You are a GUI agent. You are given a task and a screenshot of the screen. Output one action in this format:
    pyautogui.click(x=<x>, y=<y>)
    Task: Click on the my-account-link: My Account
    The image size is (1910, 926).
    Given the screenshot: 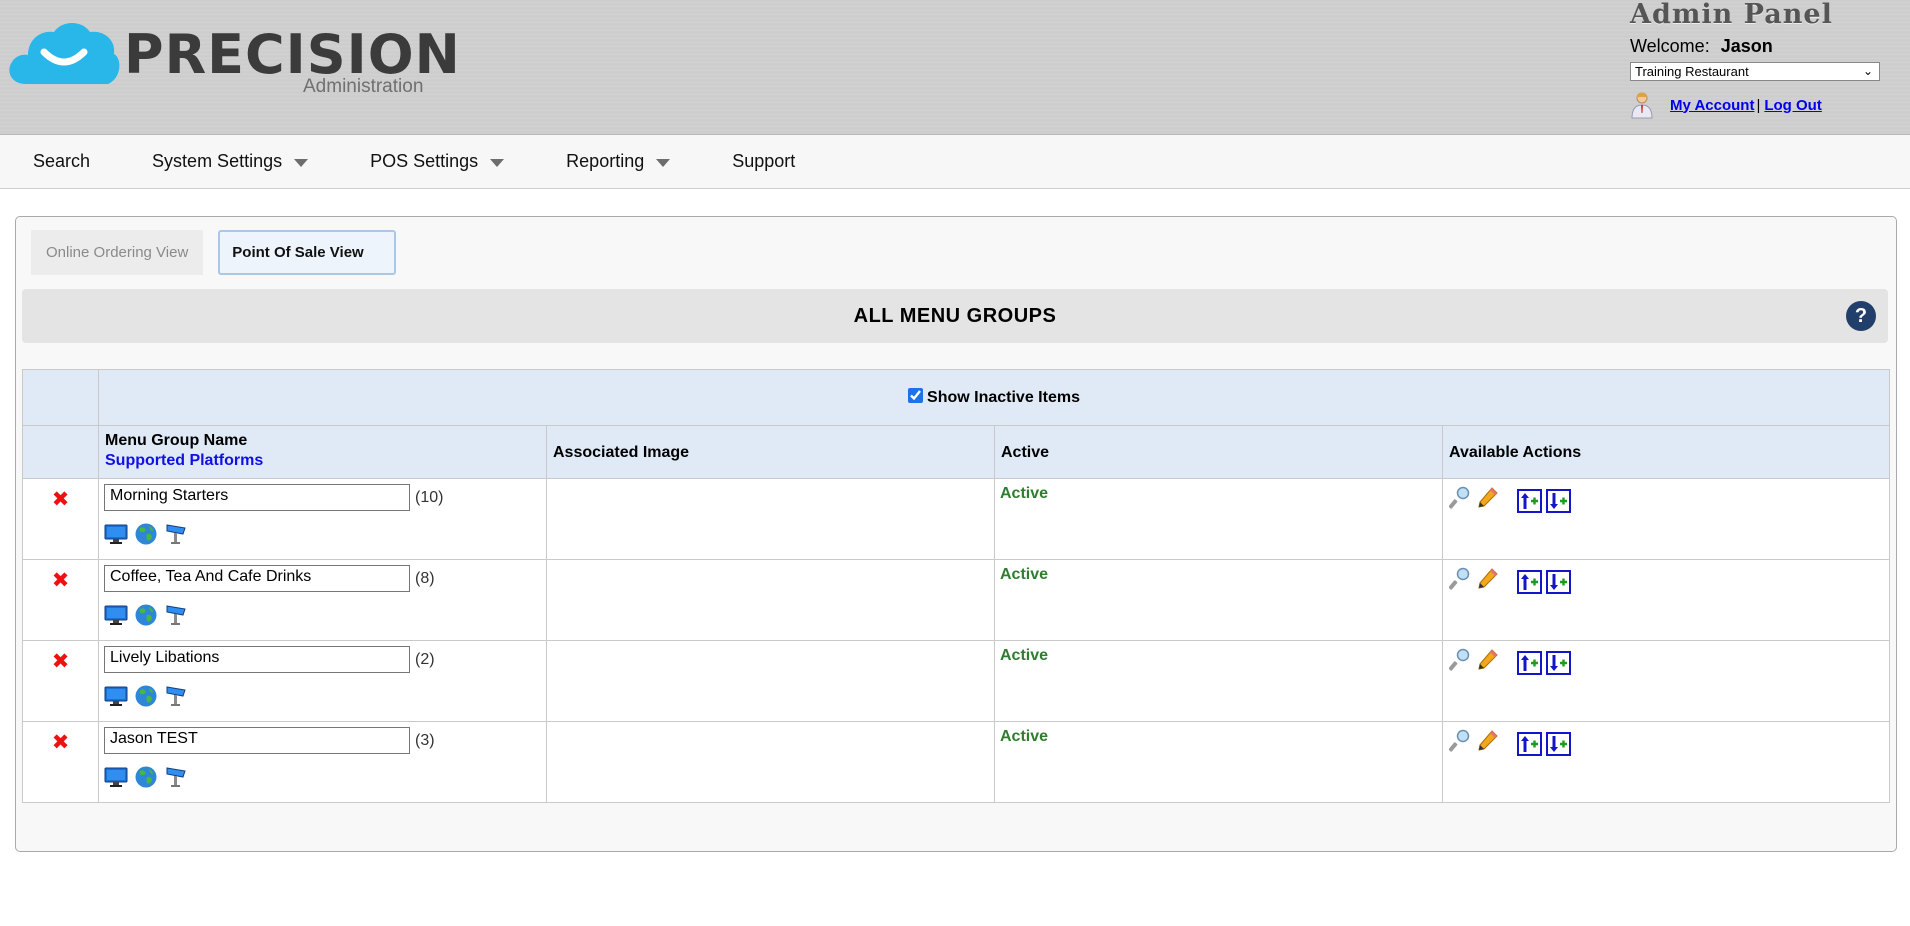 What is the action you would take?
    pyautogui.click(x=1712, y=105)
    